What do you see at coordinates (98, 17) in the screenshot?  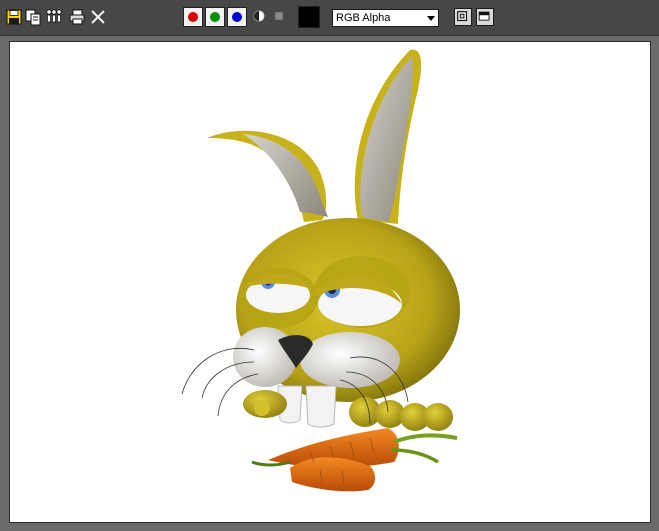 I see `clear-icon` at bounding box center [98, 17].